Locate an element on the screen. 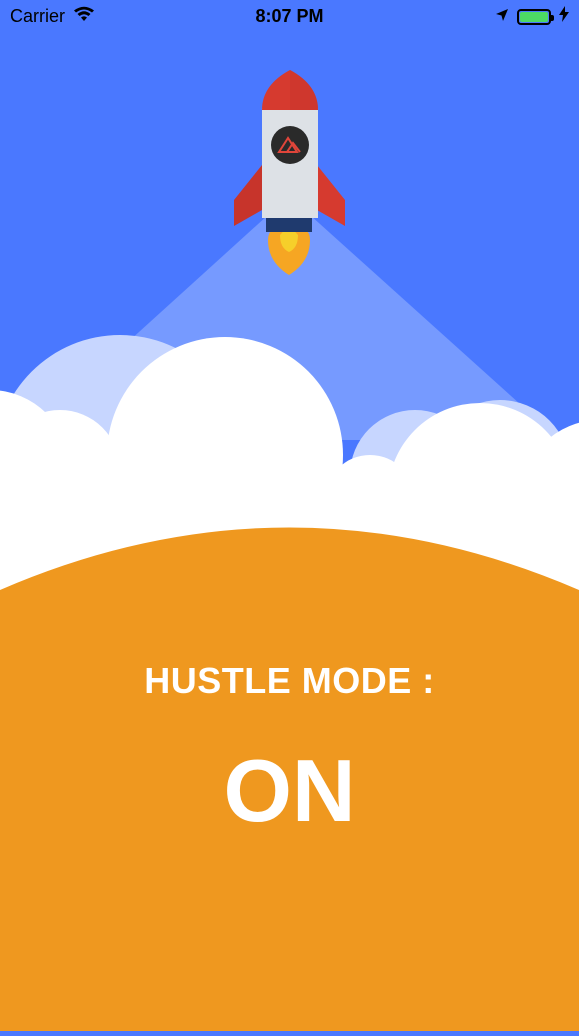  location-arrow-icon is located at coordinates (502, 16).